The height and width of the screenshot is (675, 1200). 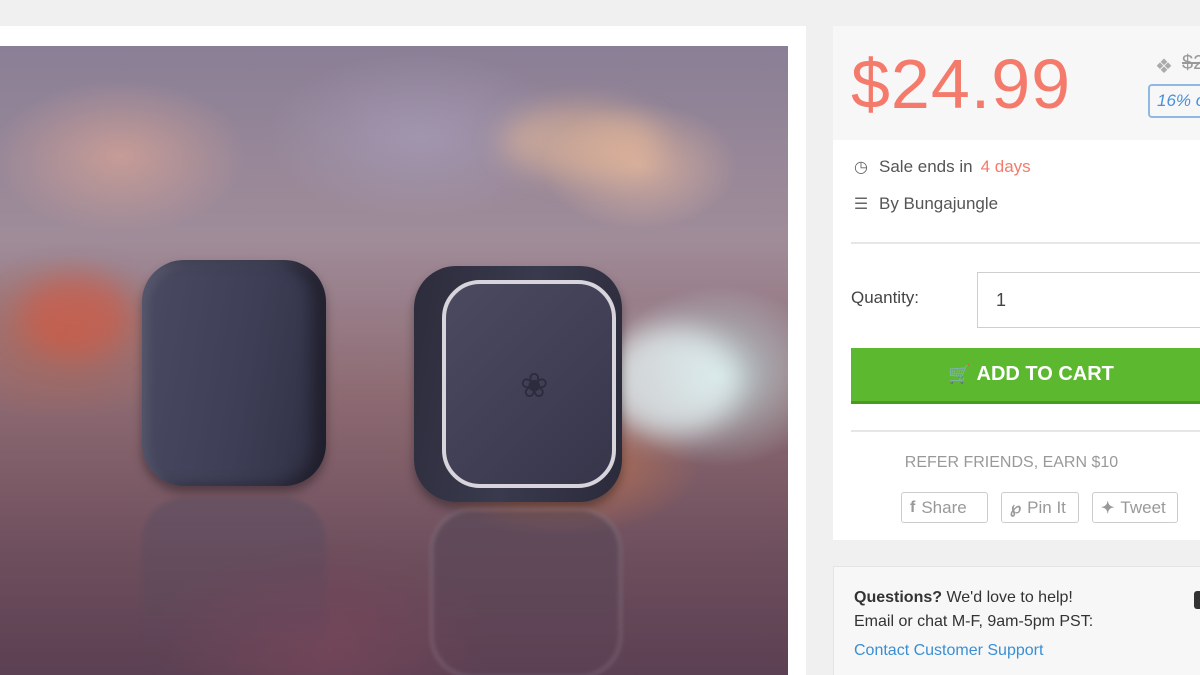 I want to click on twitter-icon: ✦, so click(x=1108, y=508).